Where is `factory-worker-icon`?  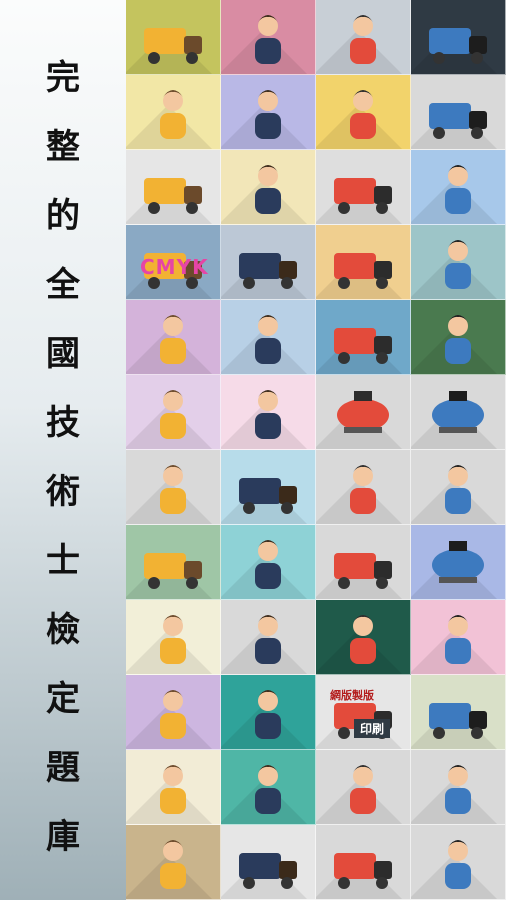
factory-worker-icon is located at coordinates (173, 489).